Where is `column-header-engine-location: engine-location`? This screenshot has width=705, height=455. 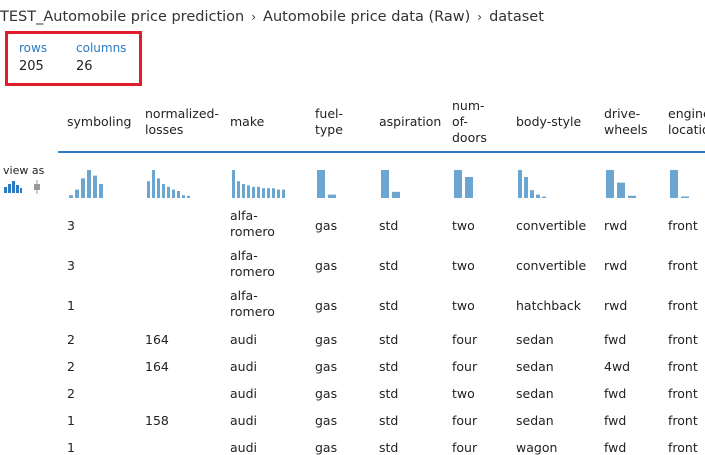
column-header-engine-location: engine-location is located at coordinates (686, 122).